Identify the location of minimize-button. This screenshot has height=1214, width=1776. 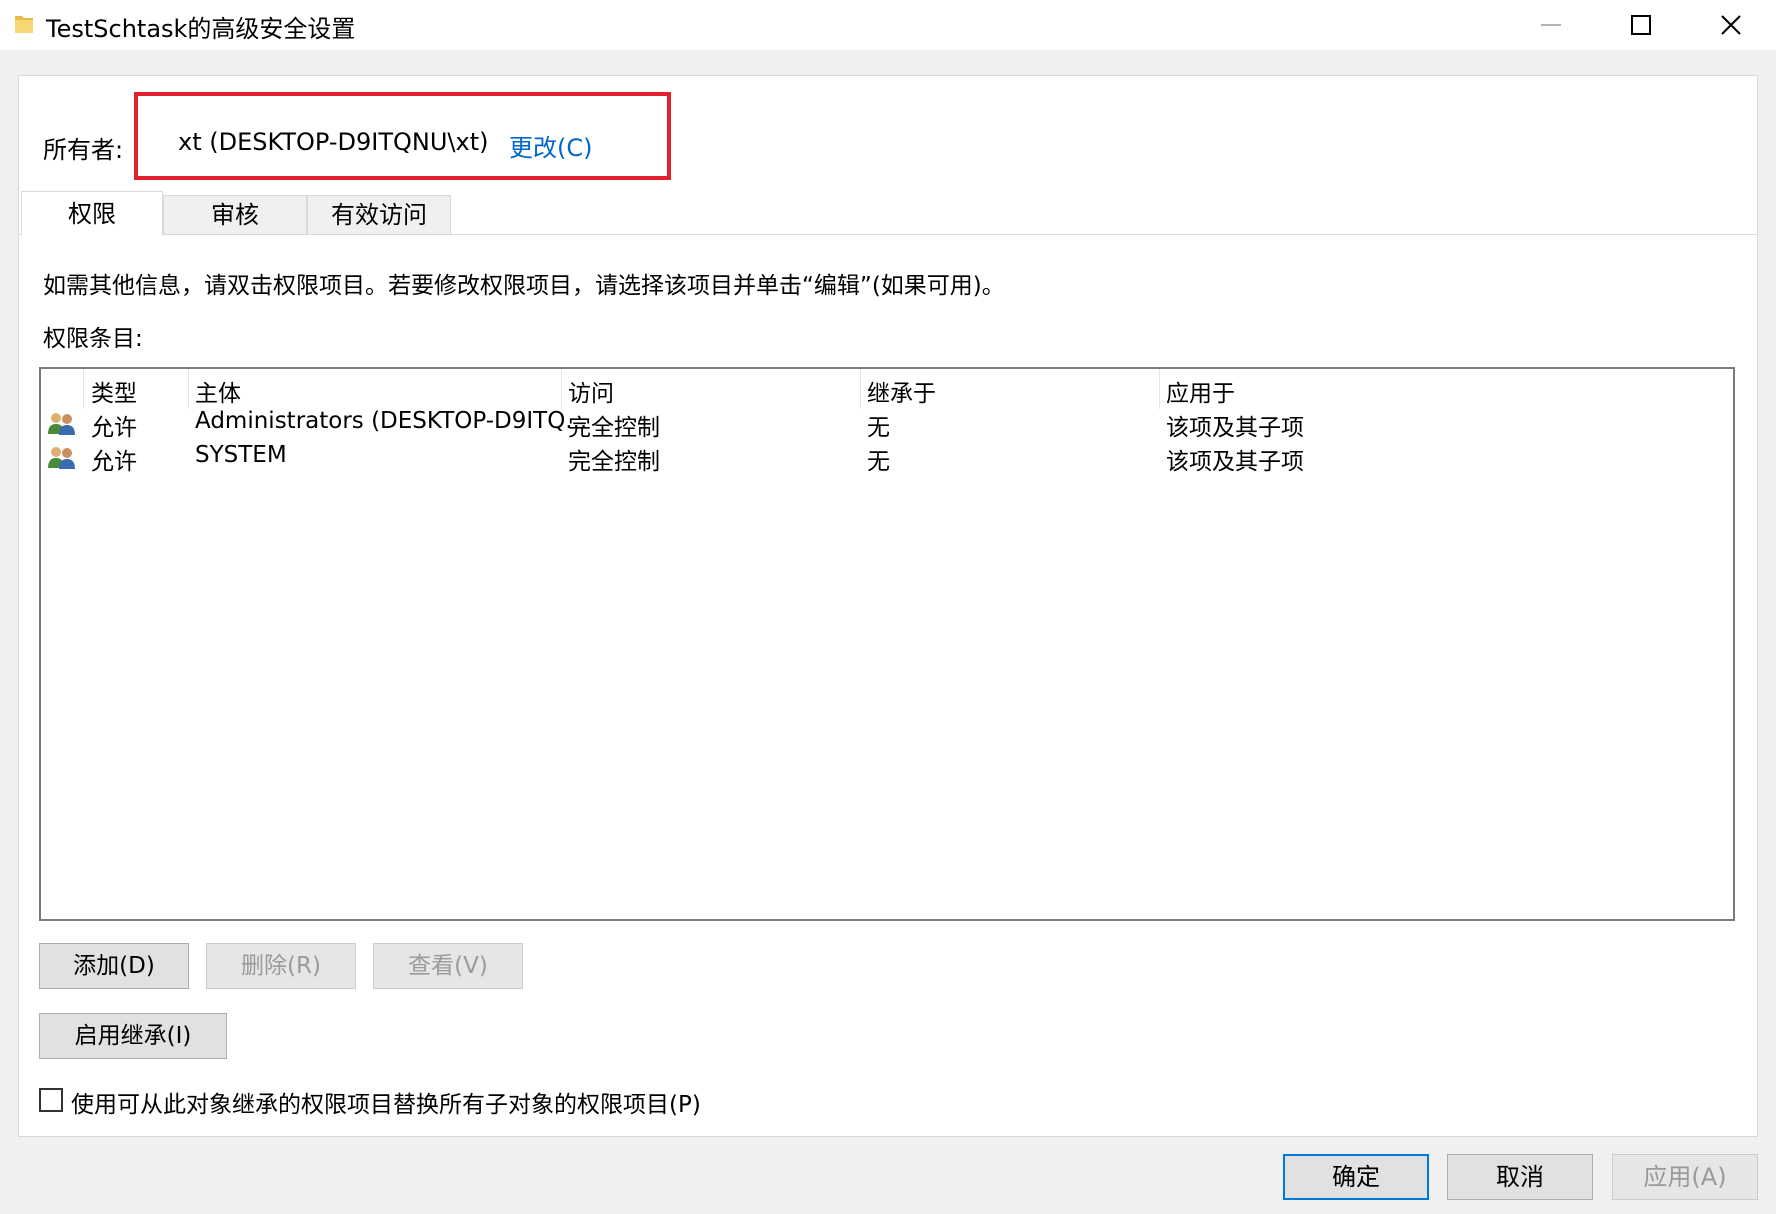
(1551, 25).